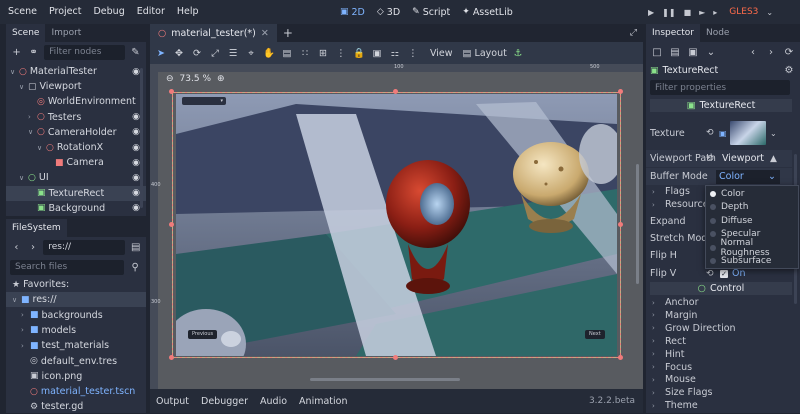 This screenshot has height=414, width=800. What do you see at coordinates (718, 33) in the screenshot?
I see `tab-node: Node` at bounding box center [718, 33].